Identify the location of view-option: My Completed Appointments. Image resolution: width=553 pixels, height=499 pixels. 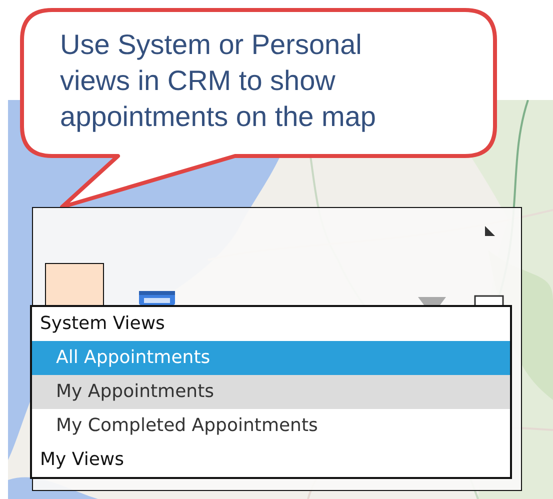
(271, 426).